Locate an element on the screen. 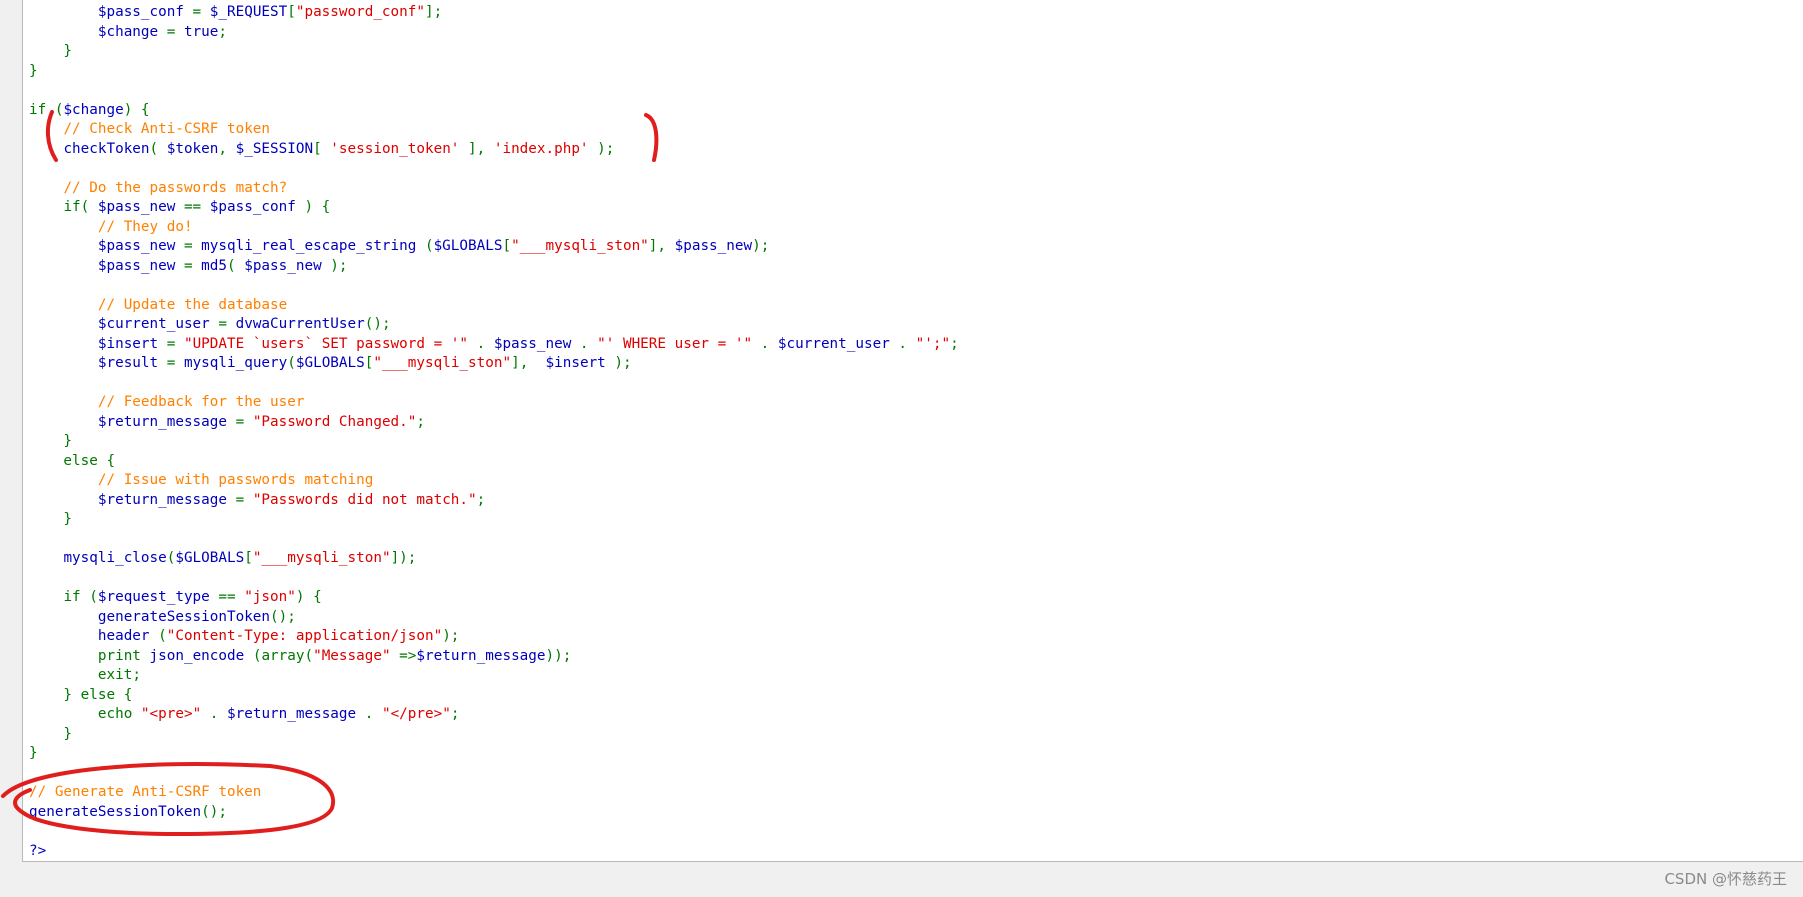 The width and height of the screenshot is (1803, 897). code-token: "Passwords did not match." is located at coordinates (364, 499).